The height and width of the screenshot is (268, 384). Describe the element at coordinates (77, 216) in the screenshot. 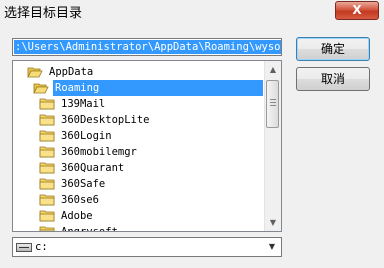

I see `tree-item-label: Adobe` at that location.